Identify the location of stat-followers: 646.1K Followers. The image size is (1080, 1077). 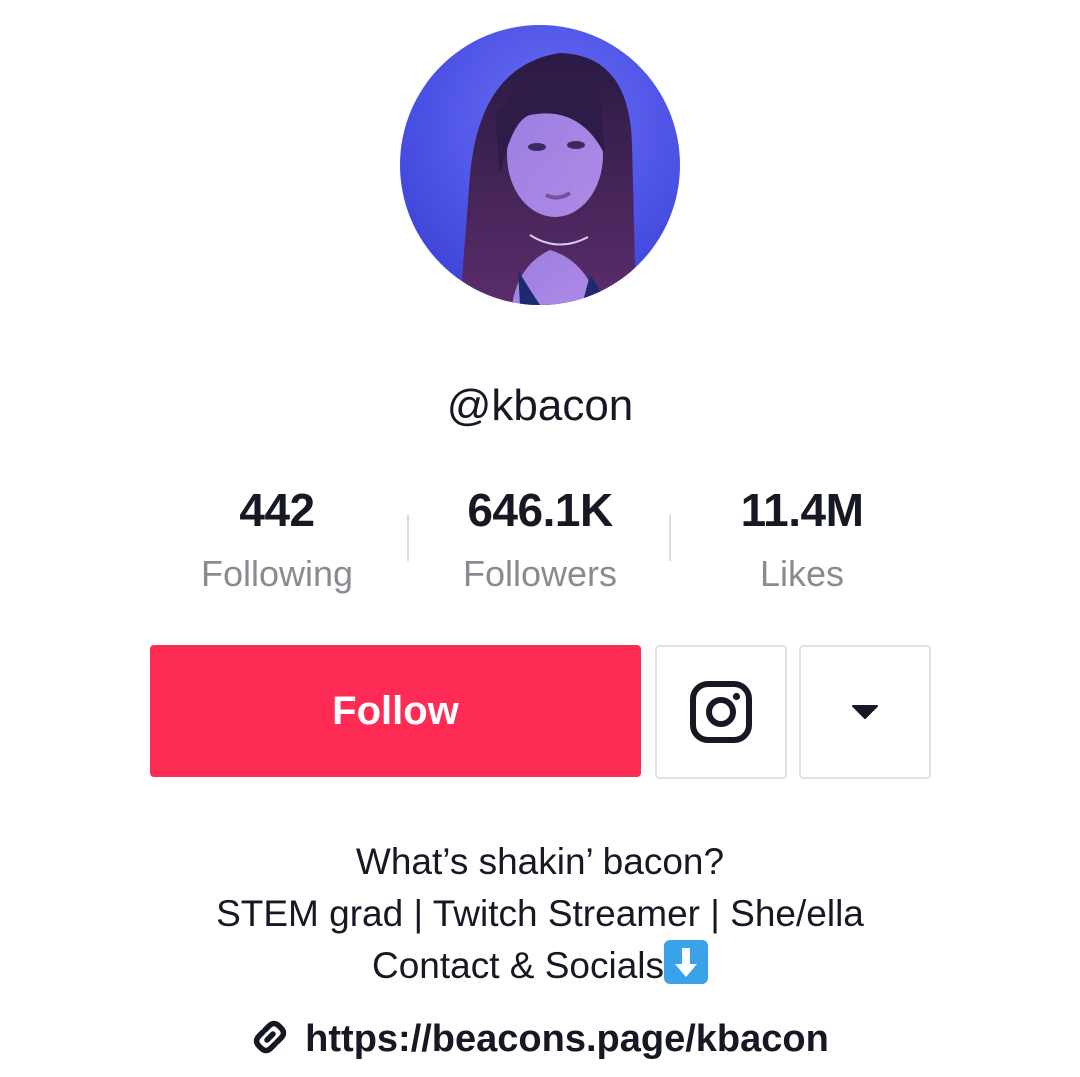
(540, 542).